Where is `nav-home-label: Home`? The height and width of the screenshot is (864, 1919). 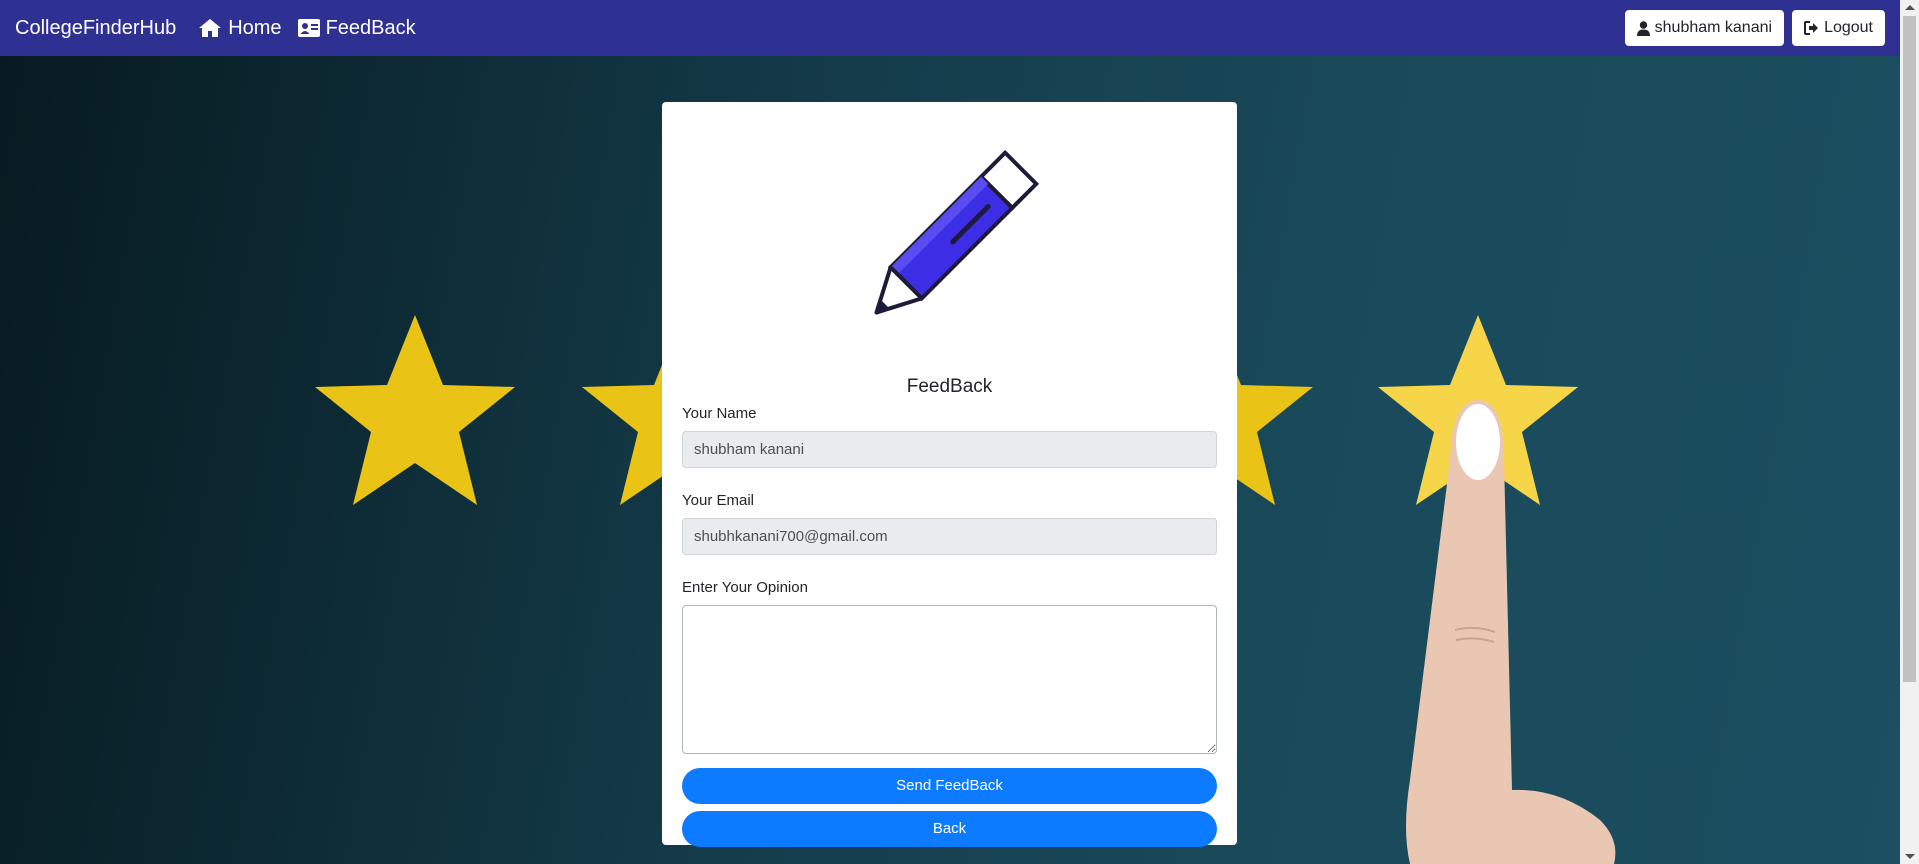
nav-home-label: Home is located at coordinates (255, 27).